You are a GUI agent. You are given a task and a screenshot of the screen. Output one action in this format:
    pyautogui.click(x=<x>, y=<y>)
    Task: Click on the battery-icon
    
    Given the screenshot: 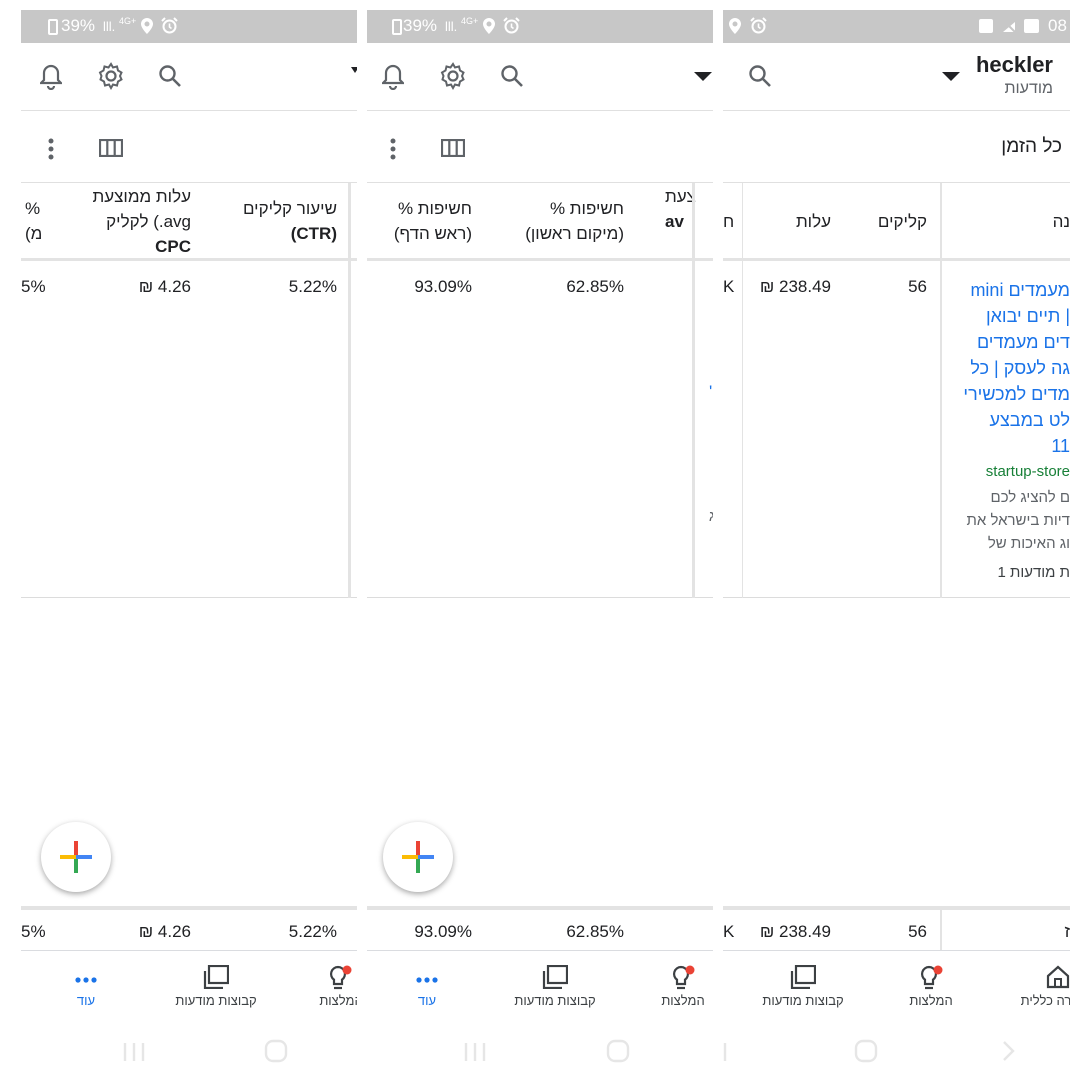 What is the action you would take?
    pyautogui.click(x=53, y=27)
    